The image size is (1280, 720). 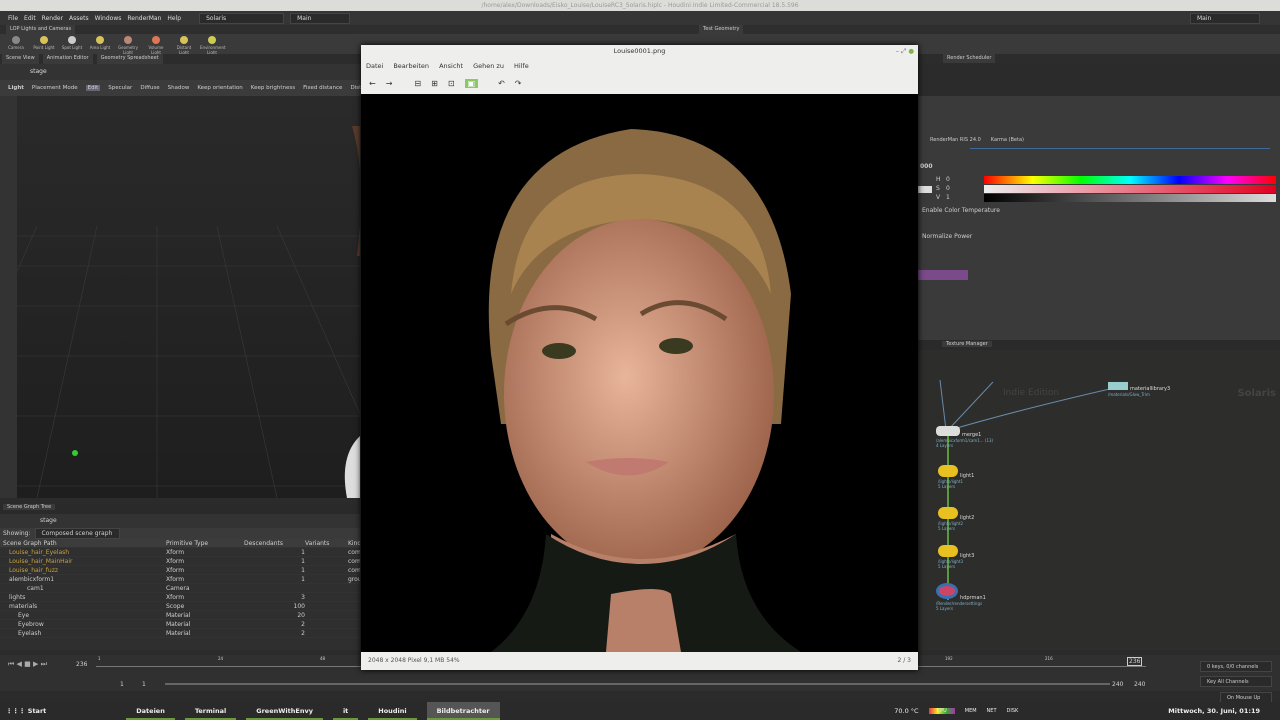 What do you see at coordinates (122, 684) in the screenshot?
I see `start-frame: 1` at bounding box center [122, 684].